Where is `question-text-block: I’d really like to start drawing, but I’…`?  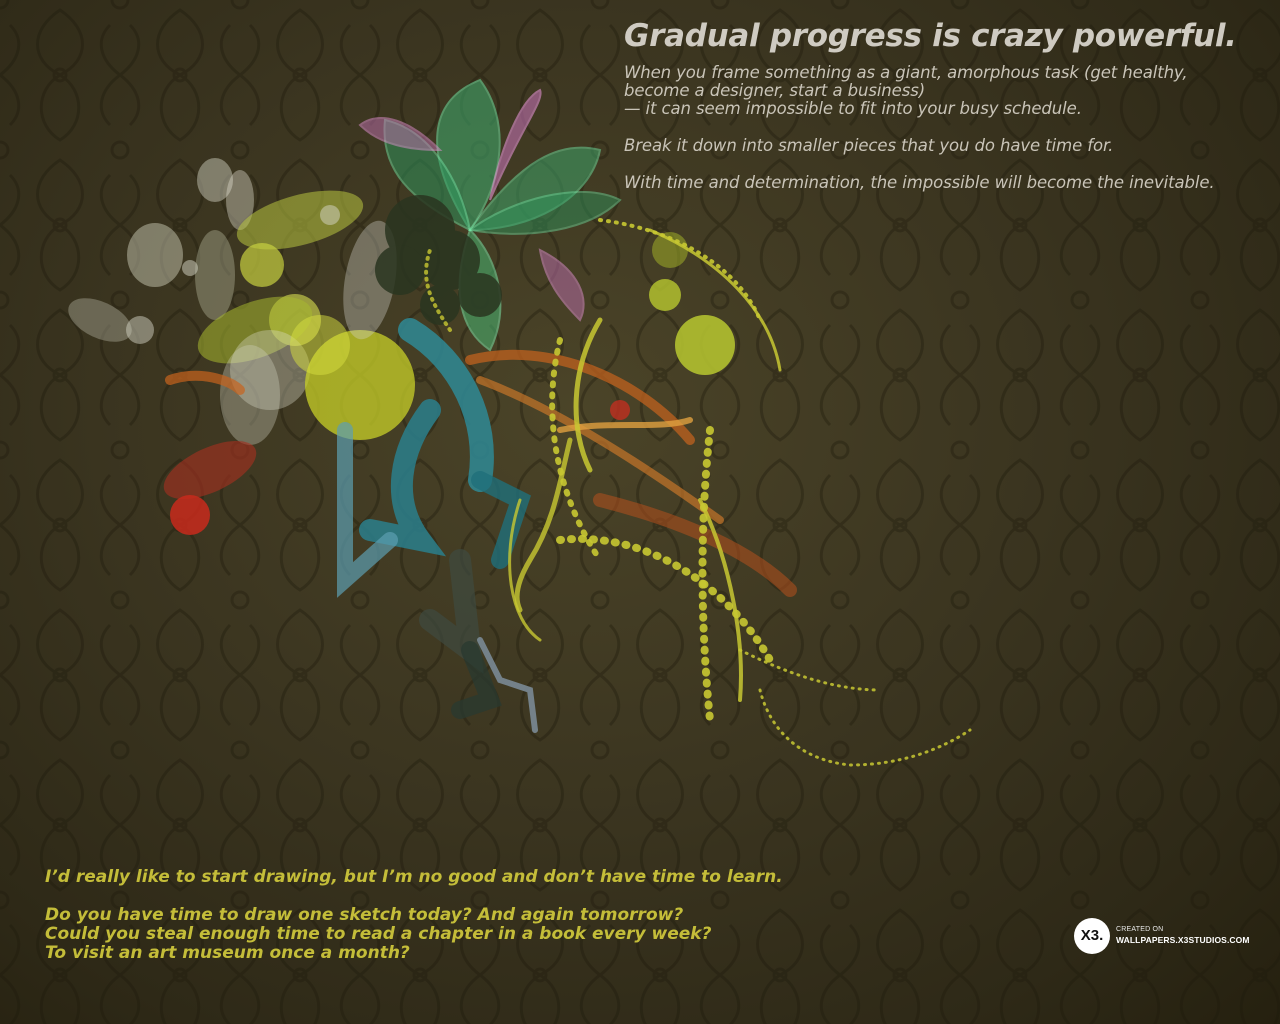
question-text-block: I’d really like to start drawing, but I’… is located at coordinates (495, 915).